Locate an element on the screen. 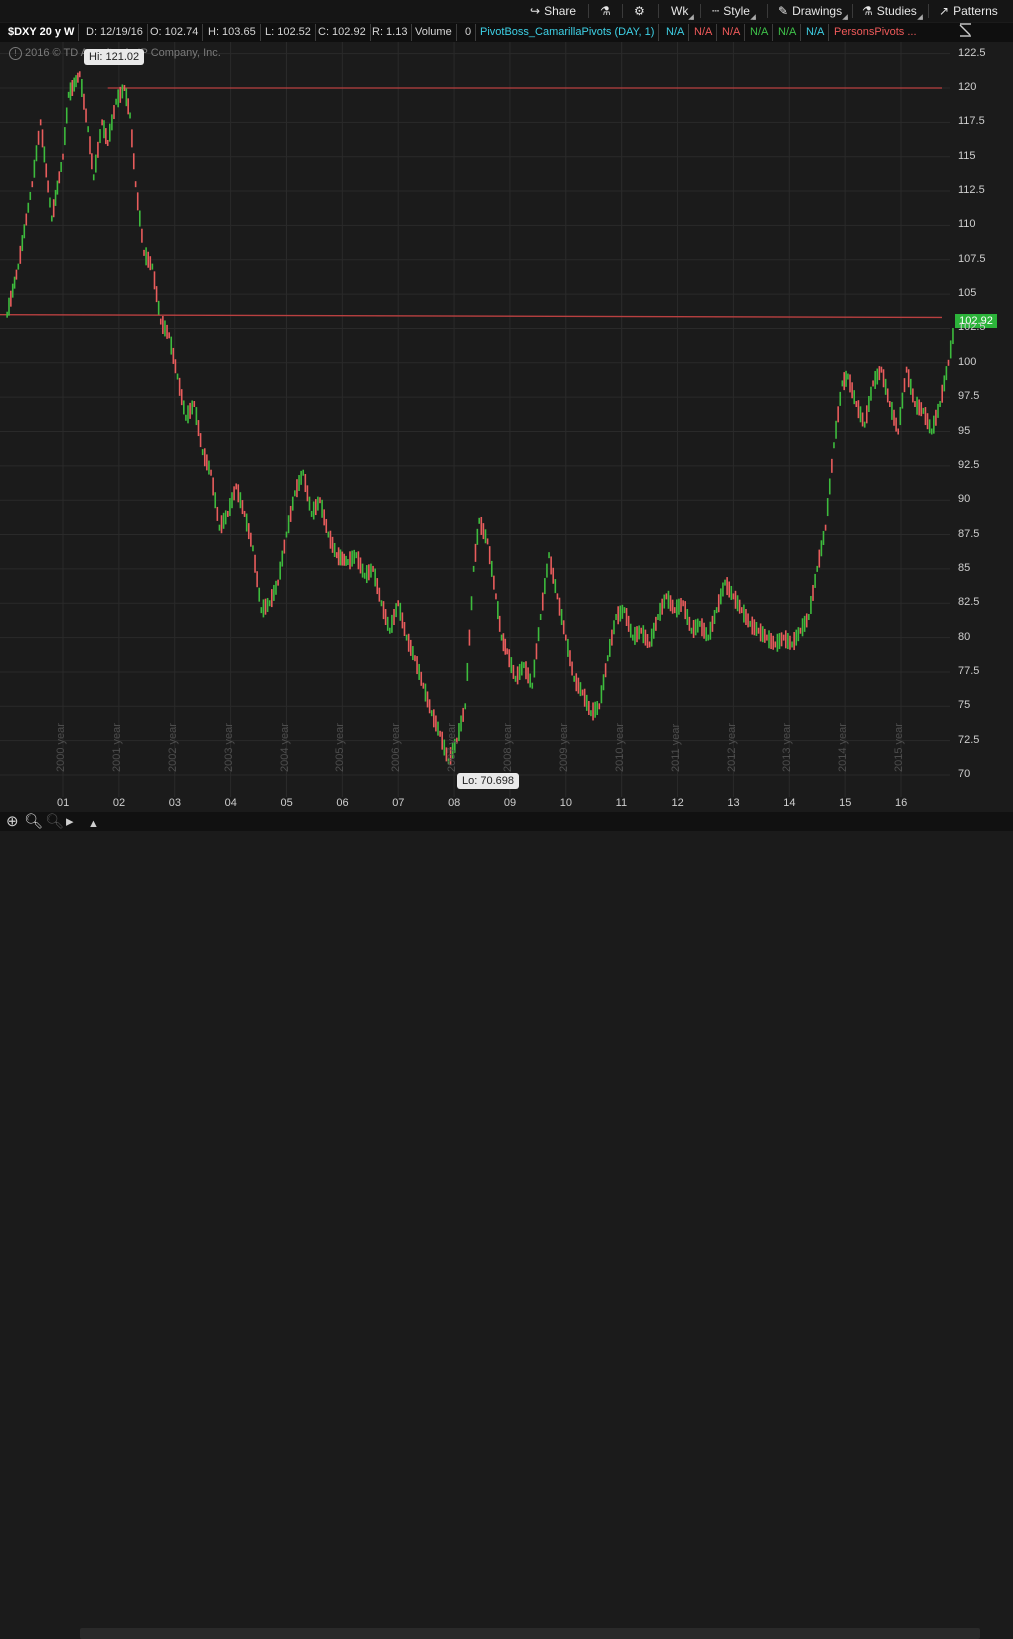 This screenshot has height=1639, width=1013. aggregation-button: Wk is located at coordinates (683, 11).